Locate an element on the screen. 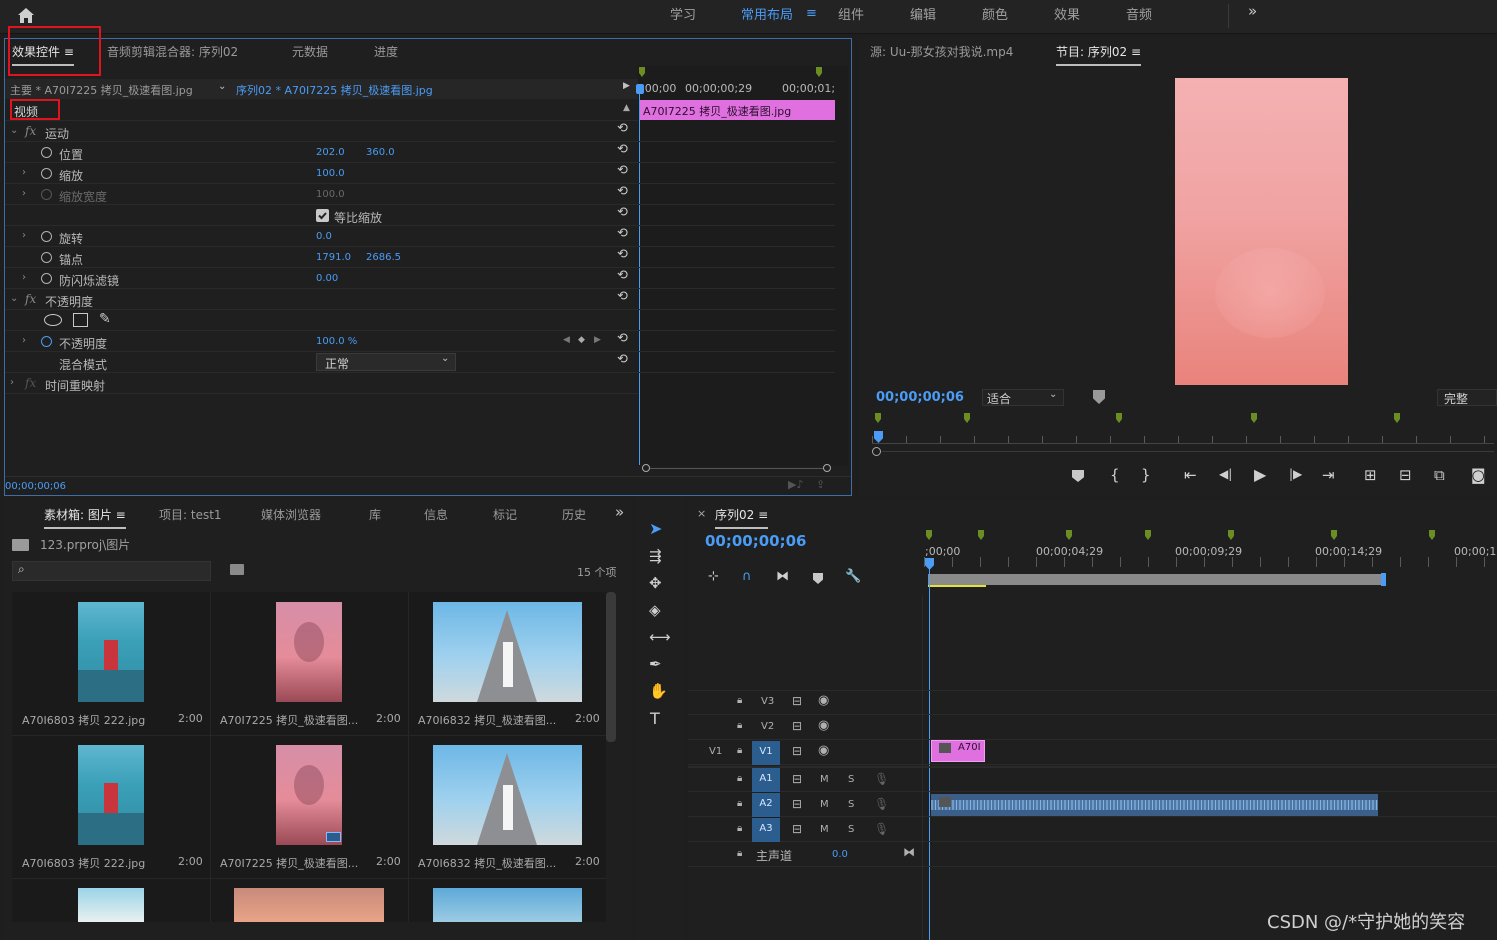  go-to-in-icon: ⇤ is located at coordinates (1190, 475).